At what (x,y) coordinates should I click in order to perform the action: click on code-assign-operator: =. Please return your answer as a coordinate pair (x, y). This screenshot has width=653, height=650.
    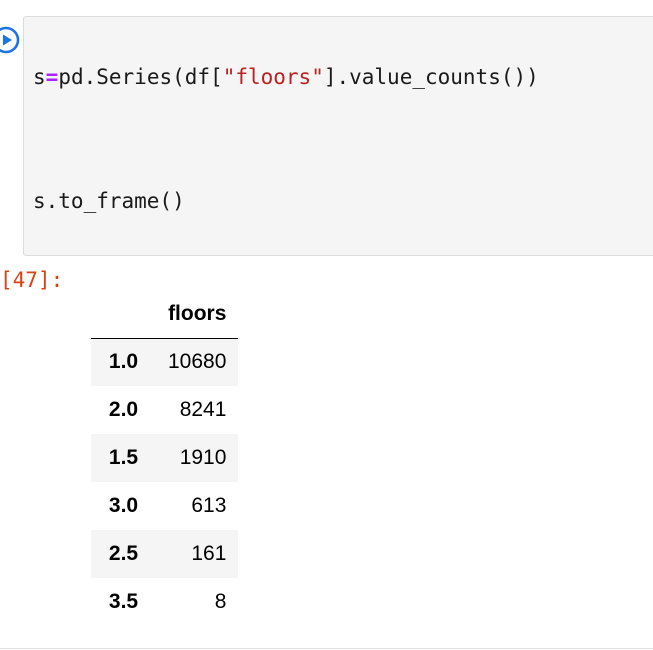
    Looking at the image, I should click on (52, 77).